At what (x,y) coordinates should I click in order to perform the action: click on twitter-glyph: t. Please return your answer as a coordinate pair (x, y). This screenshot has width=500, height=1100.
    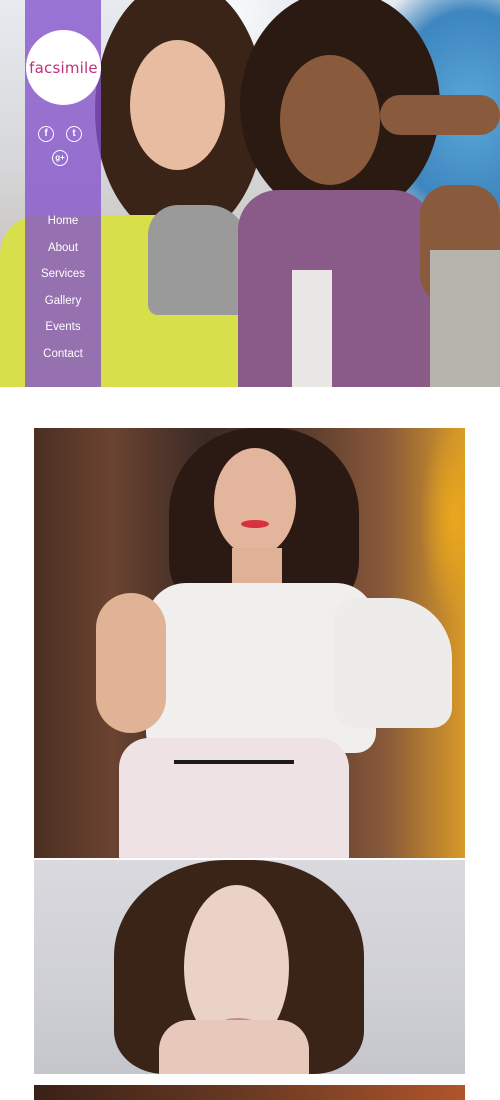
    Looking at the image, I should click on (74, 133).